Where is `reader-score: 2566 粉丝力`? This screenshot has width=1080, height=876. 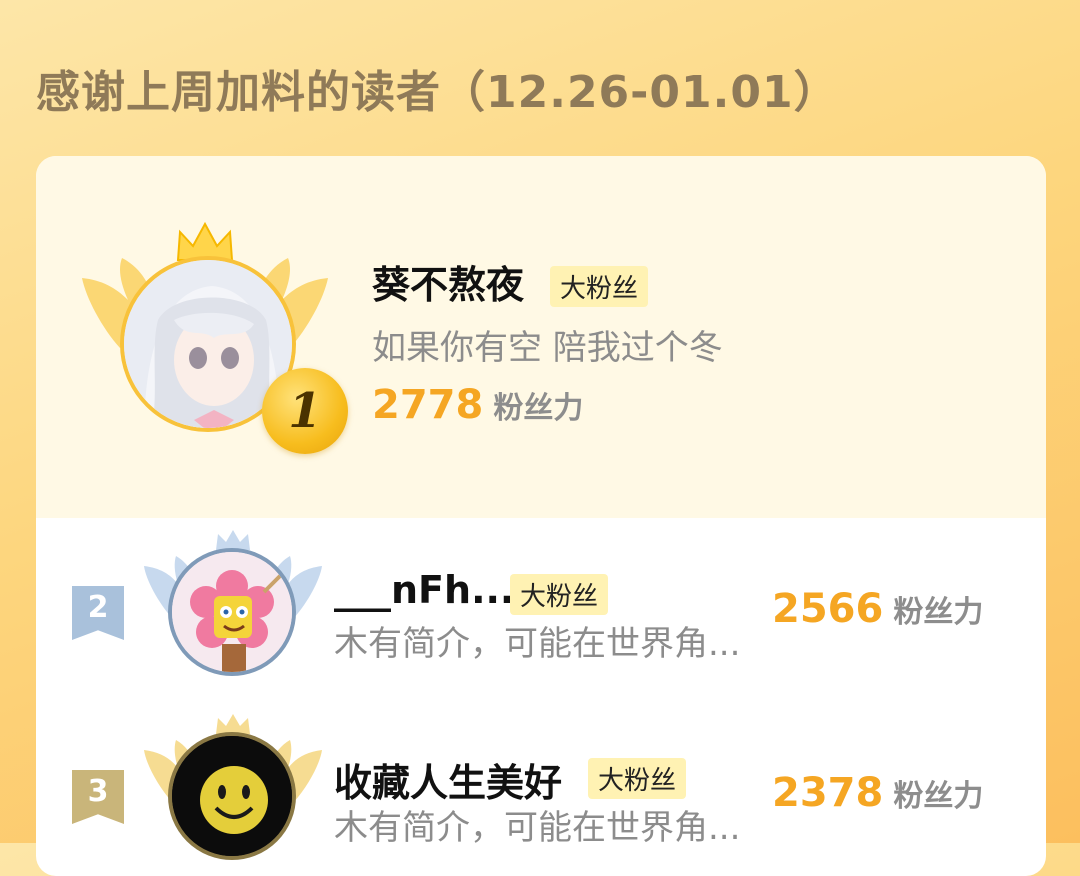 reader-score: 2566 粉丝力 is located at coordinates (877, 609).